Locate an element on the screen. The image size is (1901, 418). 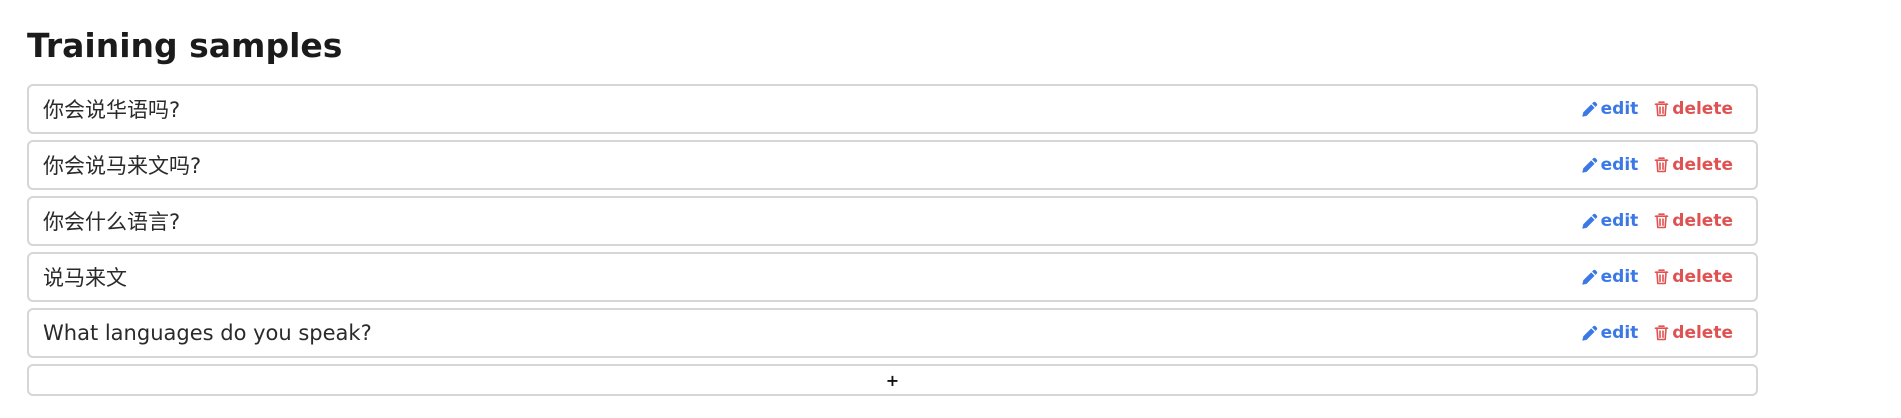
sample-row: What languages do you speak? edit delete is located at coordinates (892, 333).